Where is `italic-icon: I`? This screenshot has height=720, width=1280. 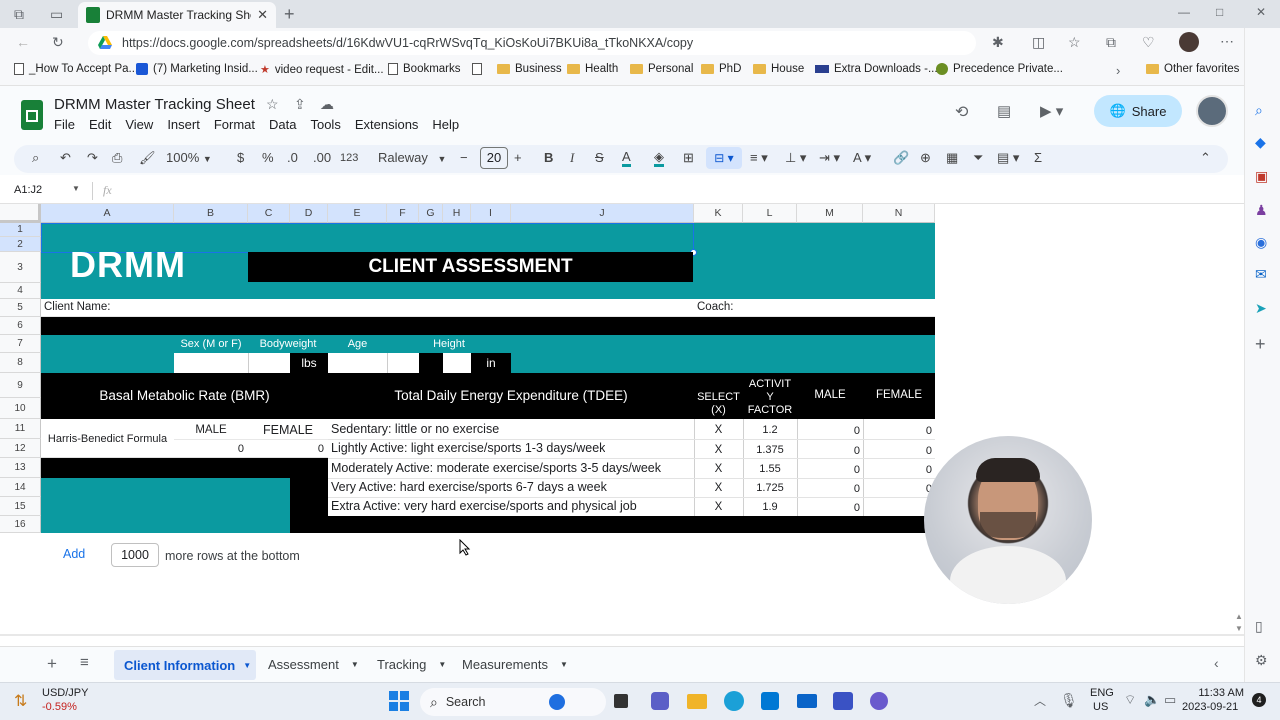 italic-icon: I is located at coordinates (572, 158).